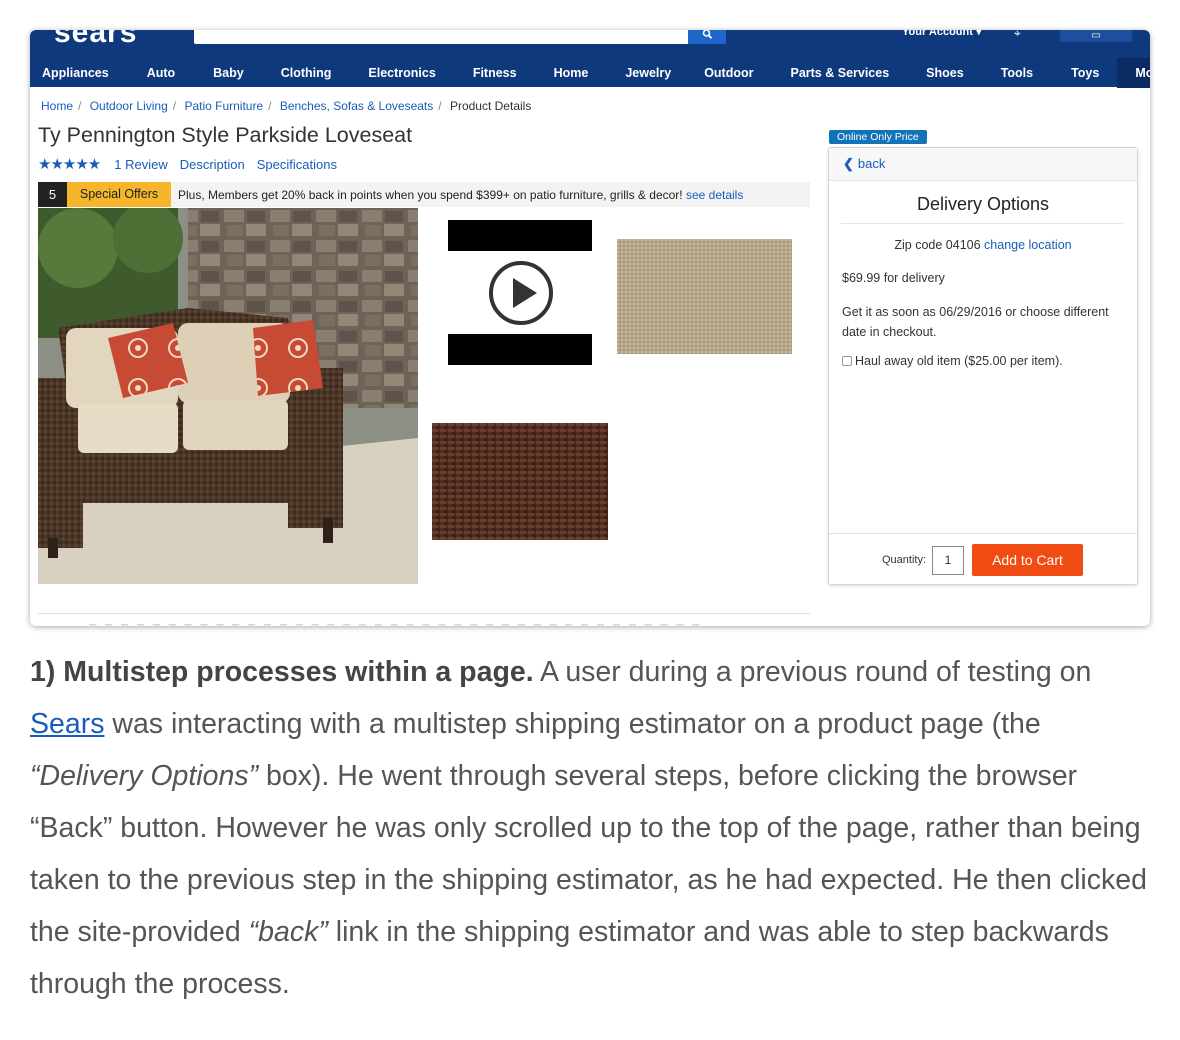  I want to click on change-location-link: change location, so click(1028, 245).